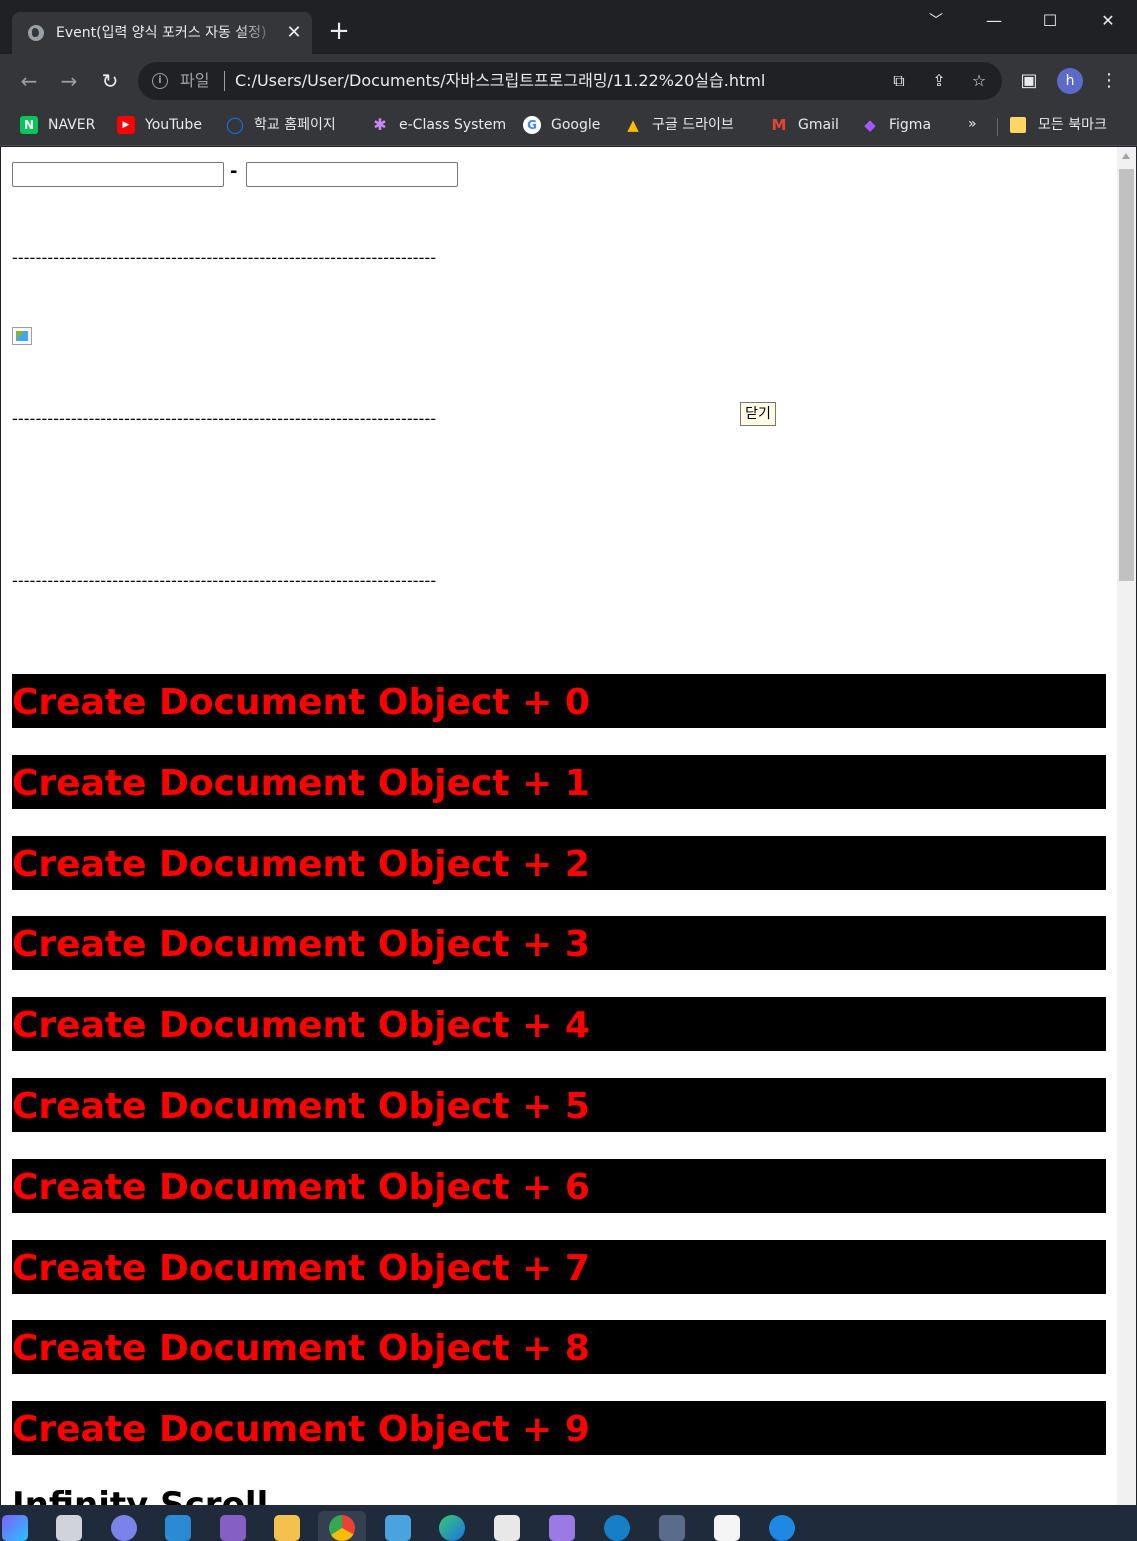 Image resolution: width=1137 pixels, height=1541 pixels. What do you see at coordinates (972, 124) in the screenshot?
I see `bookmarks-overflow-button: »` at bounding box center [972, 124].